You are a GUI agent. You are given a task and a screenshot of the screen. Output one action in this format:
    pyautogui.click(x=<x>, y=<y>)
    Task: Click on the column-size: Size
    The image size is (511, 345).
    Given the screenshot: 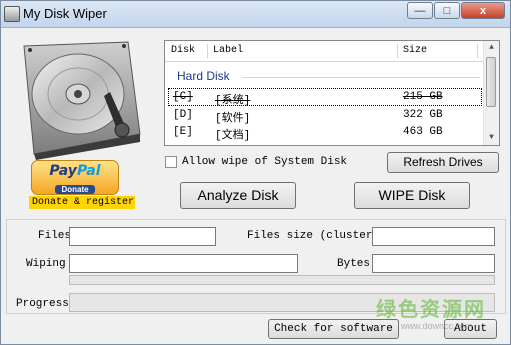 What is the action you would take?
    pyautogui.click(x=415, y=50)
    